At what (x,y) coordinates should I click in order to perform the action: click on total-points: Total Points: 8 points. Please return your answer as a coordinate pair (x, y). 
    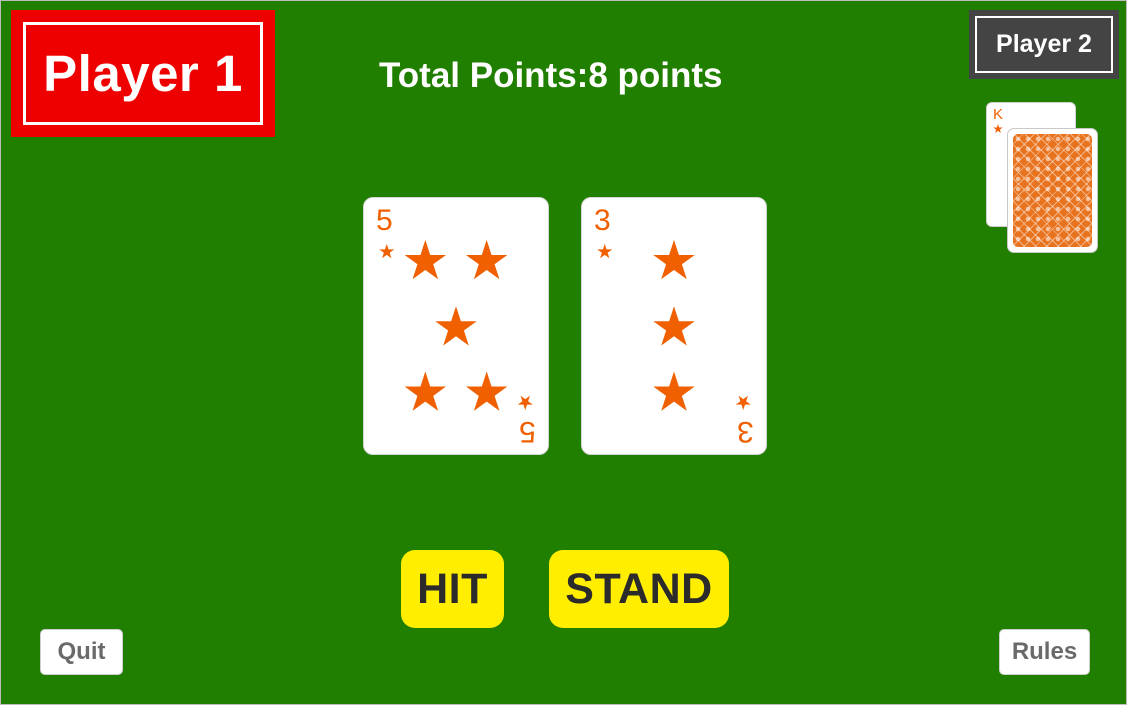
    Looking at the image, I should click on (551, 76).